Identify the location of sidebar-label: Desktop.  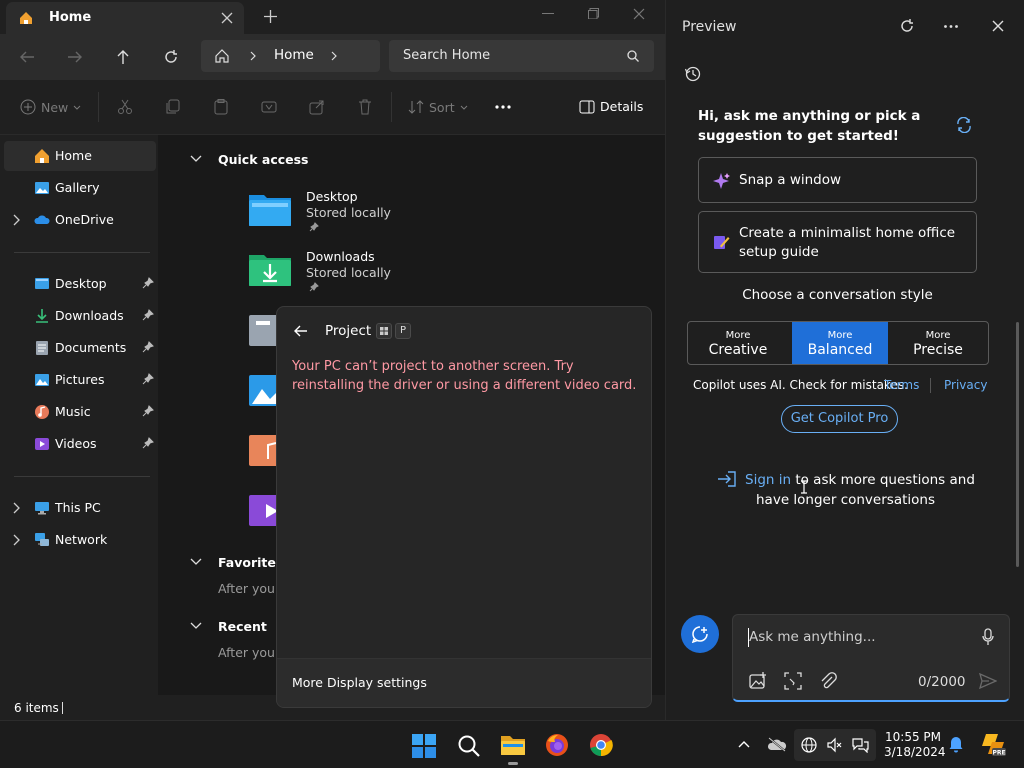
(81, 283).